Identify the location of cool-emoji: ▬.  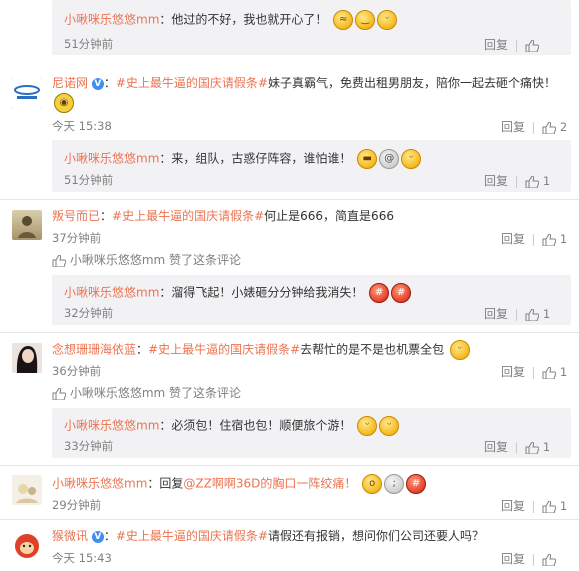
(367, 159).